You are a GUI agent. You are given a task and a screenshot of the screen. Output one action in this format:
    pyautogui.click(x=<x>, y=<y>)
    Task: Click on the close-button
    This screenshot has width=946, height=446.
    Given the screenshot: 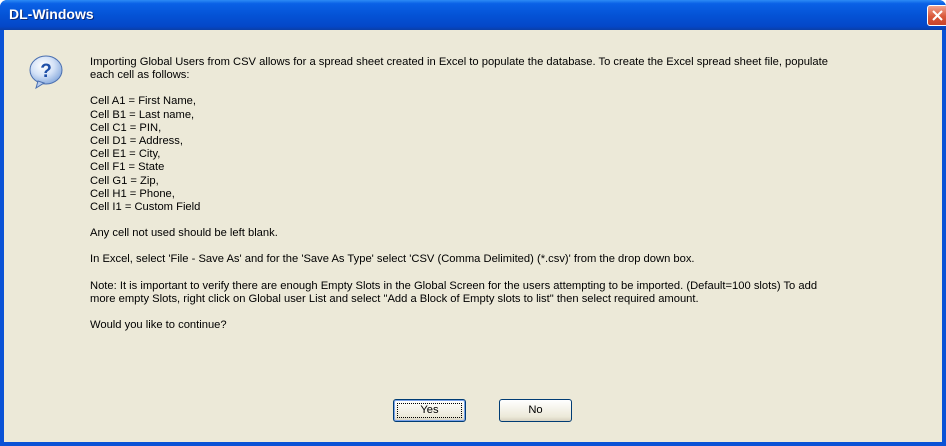 What is the action you would take?
    pyautogui.click(x=936, y=15)
    